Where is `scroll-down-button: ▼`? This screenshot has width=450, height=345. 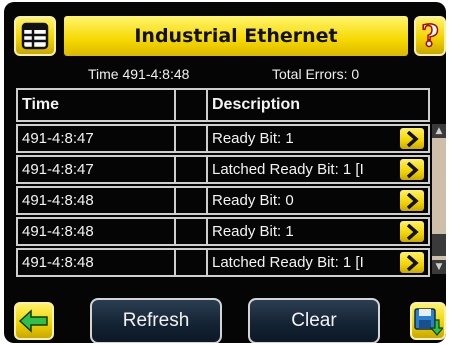 scroll-down-button: ▼ is located at coordinates (439, 267).